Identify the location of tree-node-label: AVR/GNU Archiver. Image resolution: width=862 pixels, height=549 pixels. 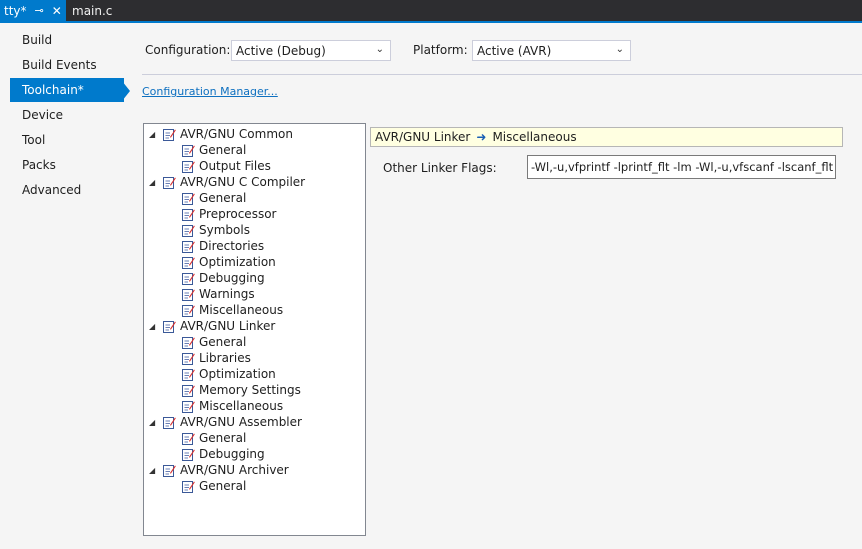
(234, 470).